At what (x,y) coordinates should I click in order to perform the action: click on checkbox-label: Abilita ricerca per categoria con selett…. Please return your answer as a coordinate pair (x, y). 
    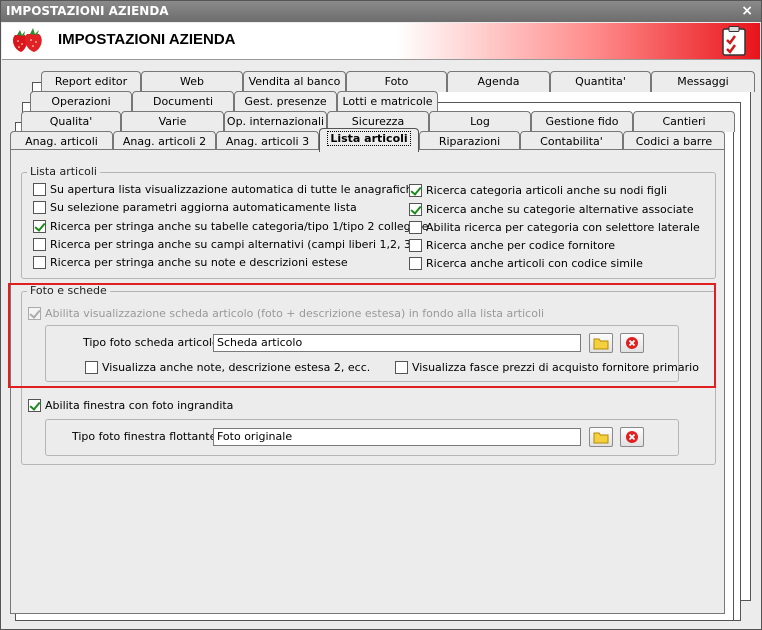
    Looking at the image, I should click on (563, 227).